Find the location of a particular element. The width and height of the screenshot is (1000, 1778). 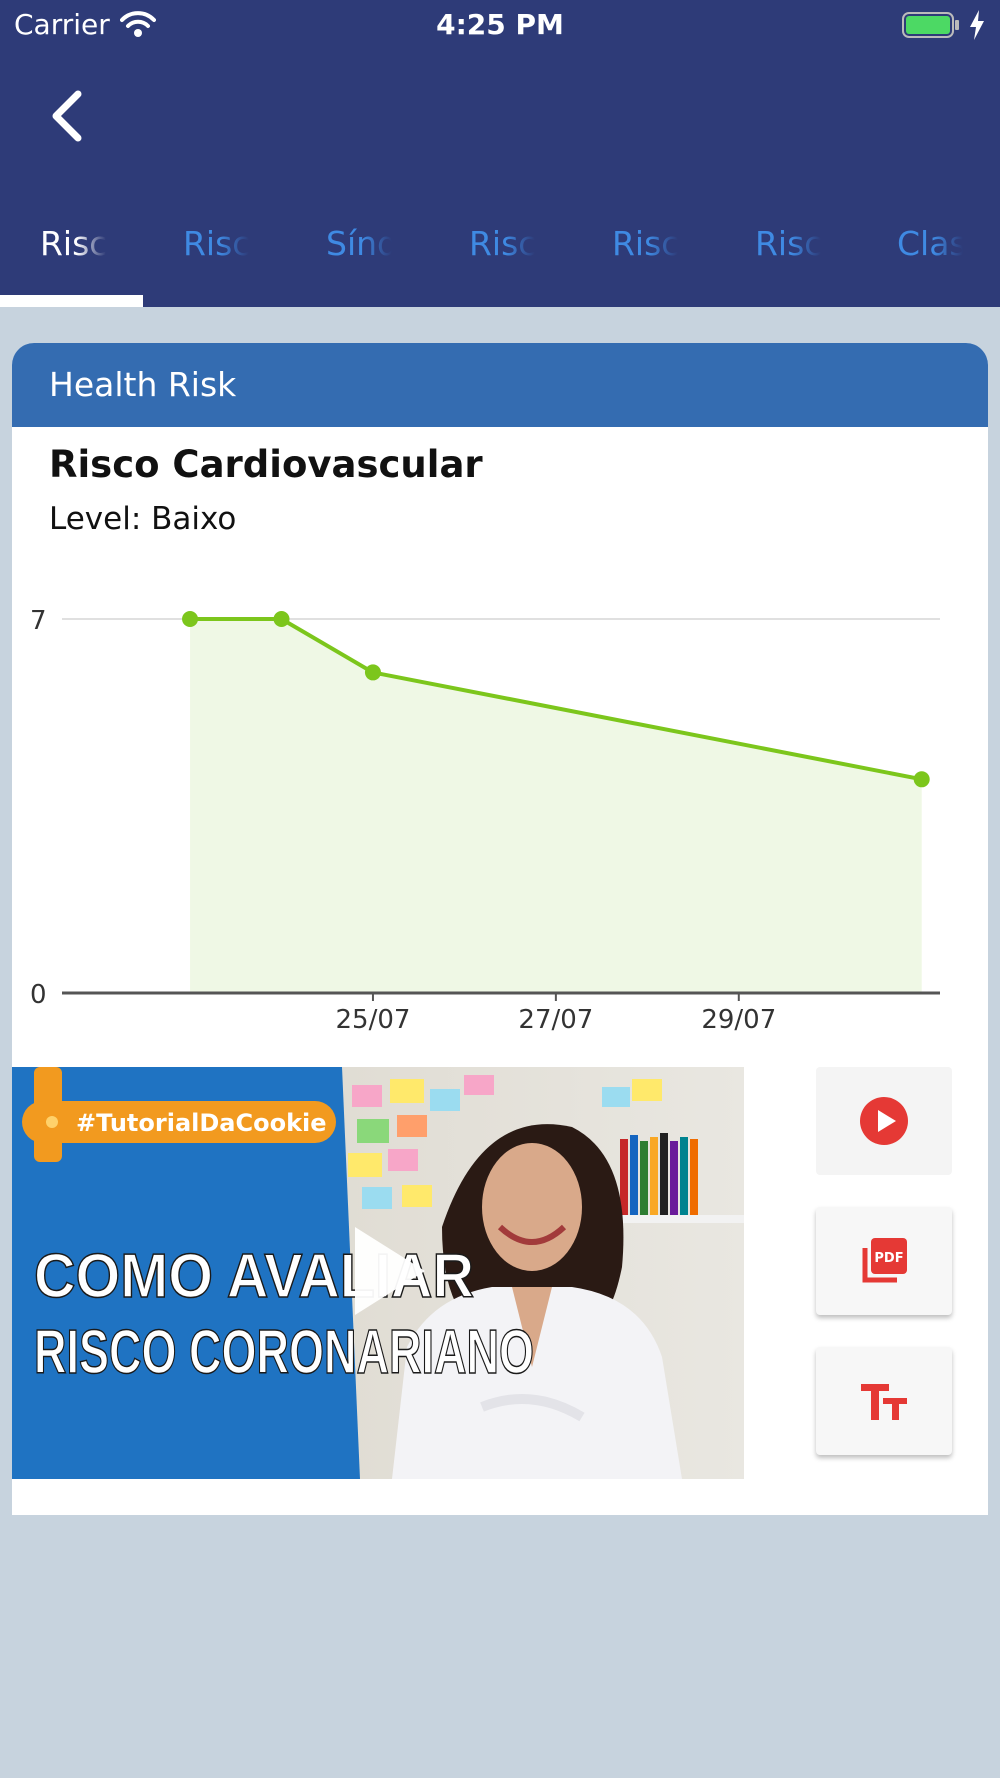

text-size-button is located at coordinates (884, 1401).